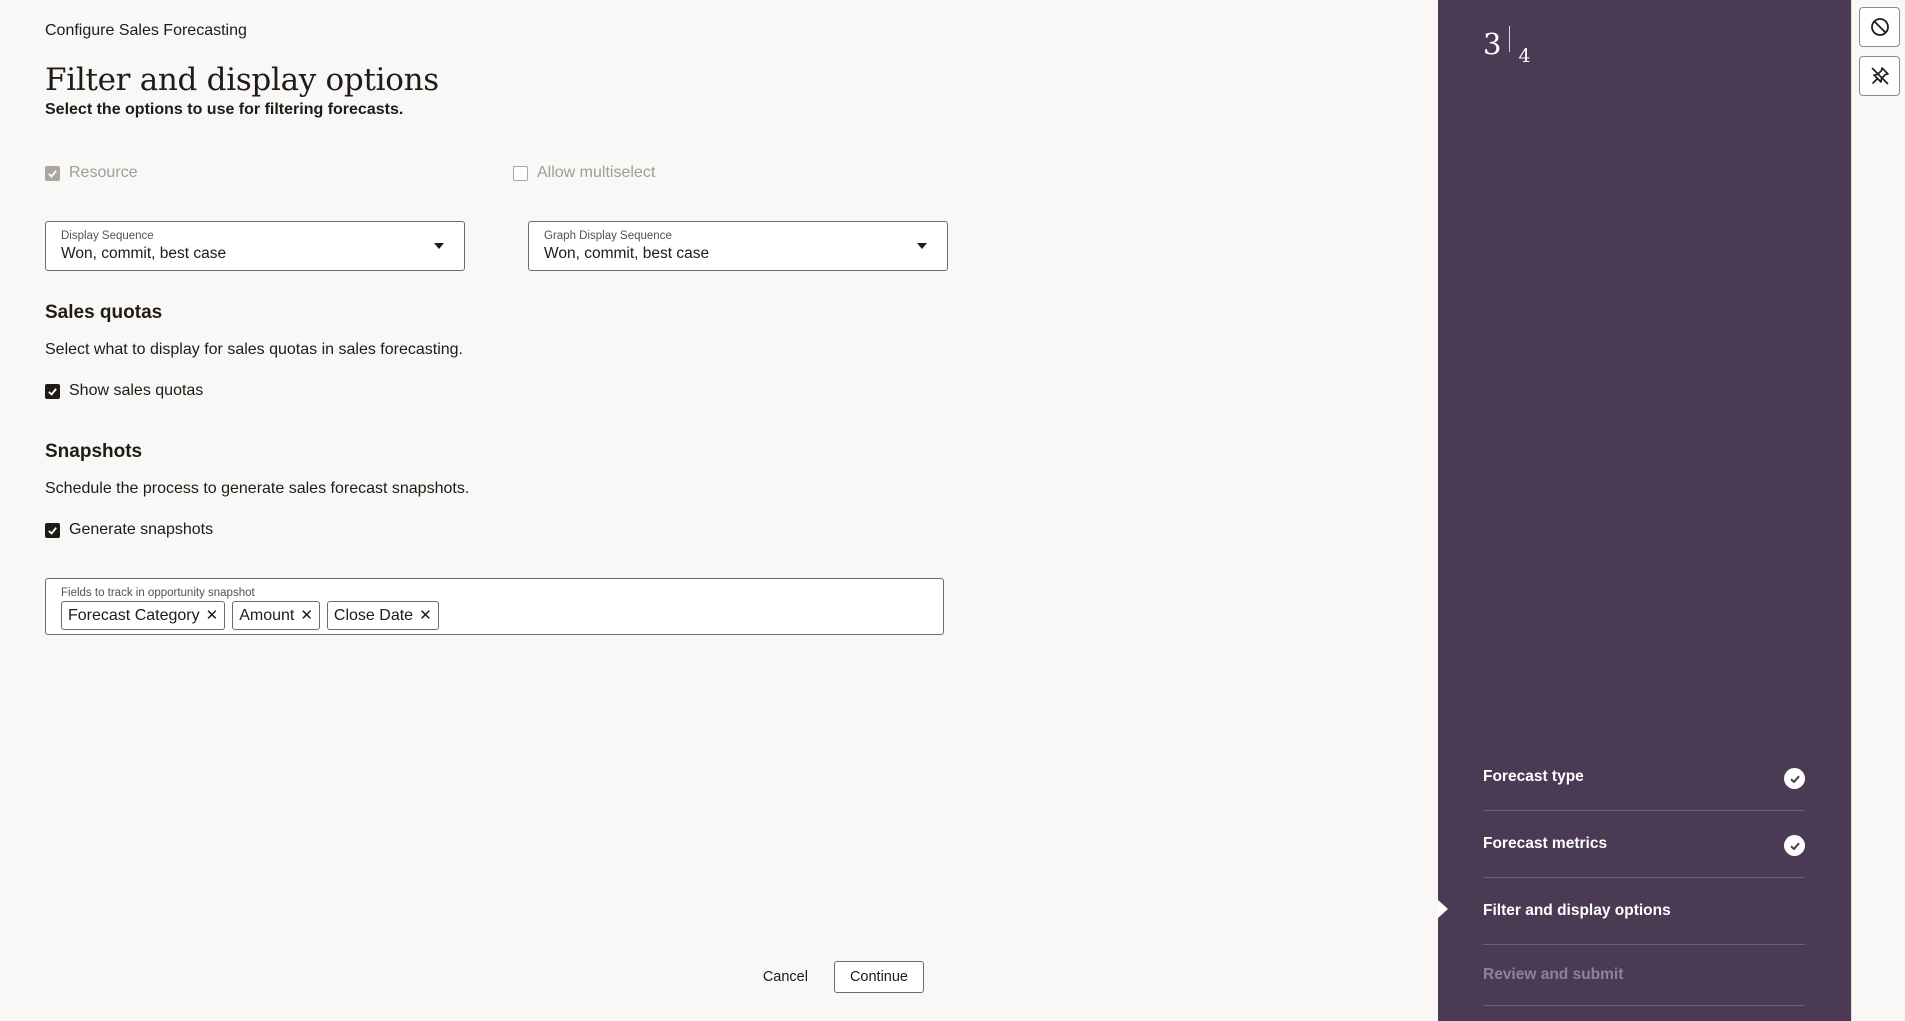 This screenshot has width=1905, height=1021. Describe the element at coordinates (1545, 843) in the screenshot. I see `step-label: Forecast metrics` at that location.